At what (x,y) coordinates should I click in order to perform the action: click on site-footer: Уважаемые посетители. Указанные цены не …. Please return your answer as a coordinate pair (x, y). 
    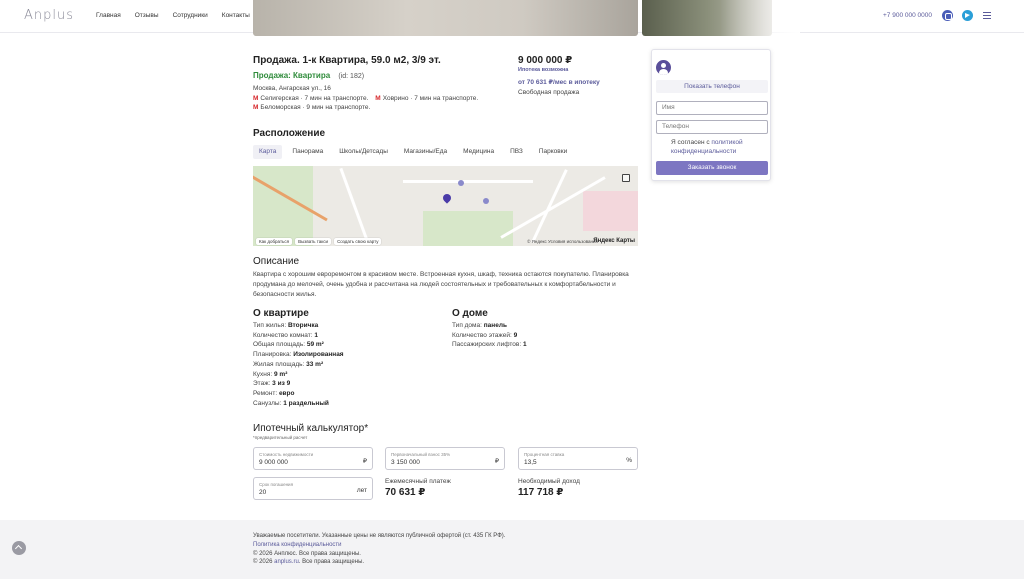
    Looking at the image, I should click on (512, 549).